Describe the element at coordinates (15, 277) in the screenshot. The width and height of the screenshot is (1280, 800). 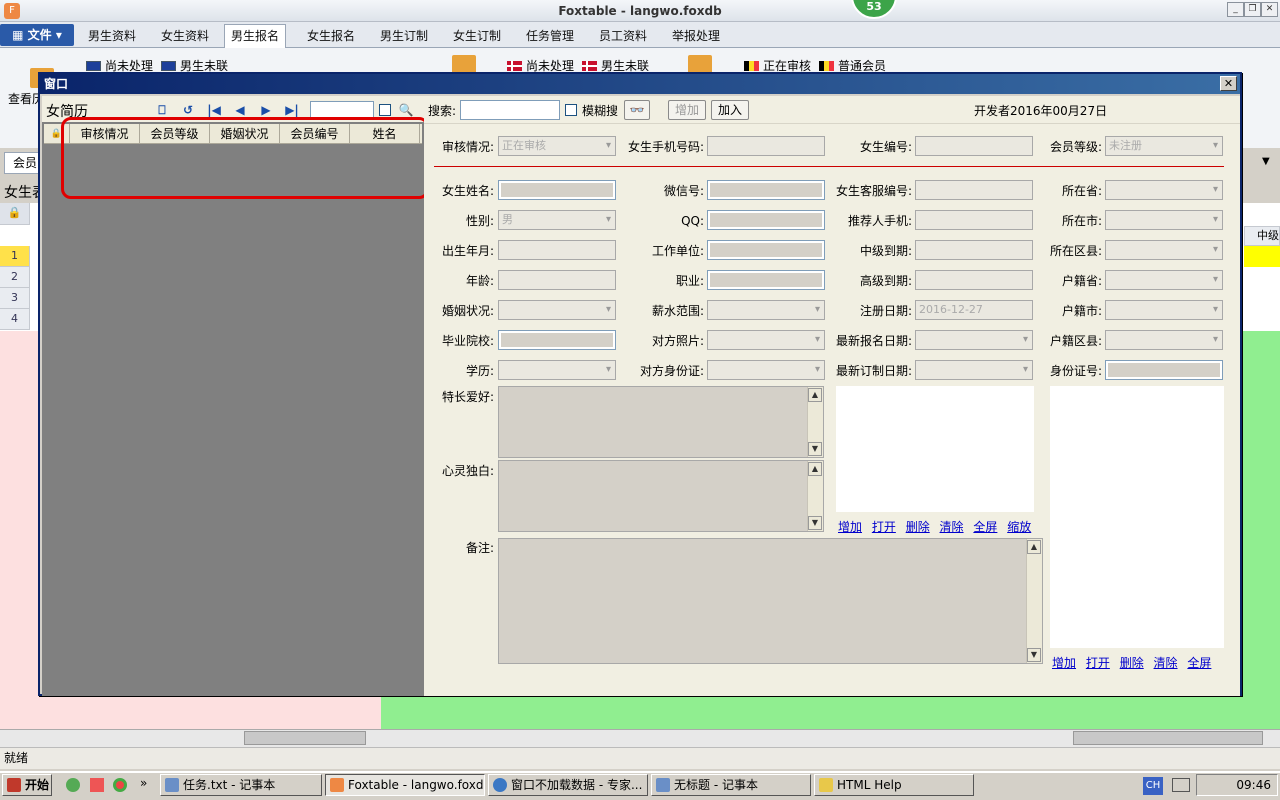
I see `row-number: 2` at that location.